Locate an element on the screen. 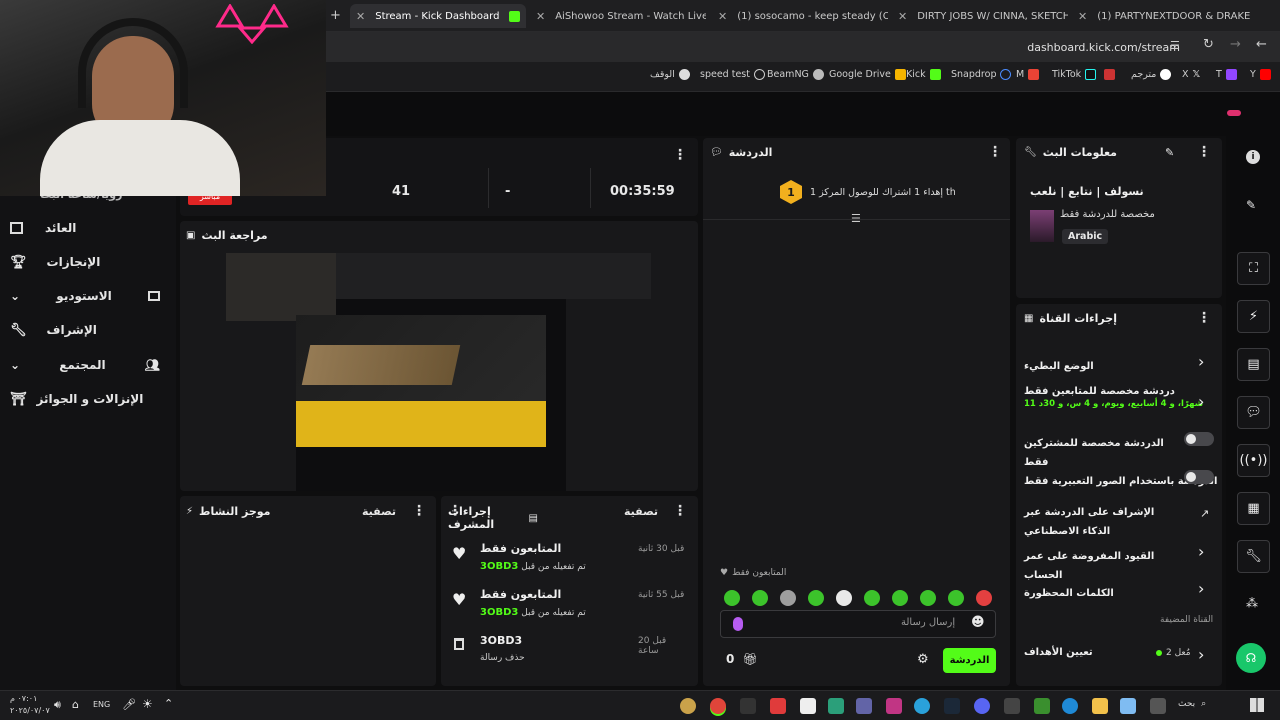  chat-settings-icon: ⚙ is located at coordinates (923, 659).